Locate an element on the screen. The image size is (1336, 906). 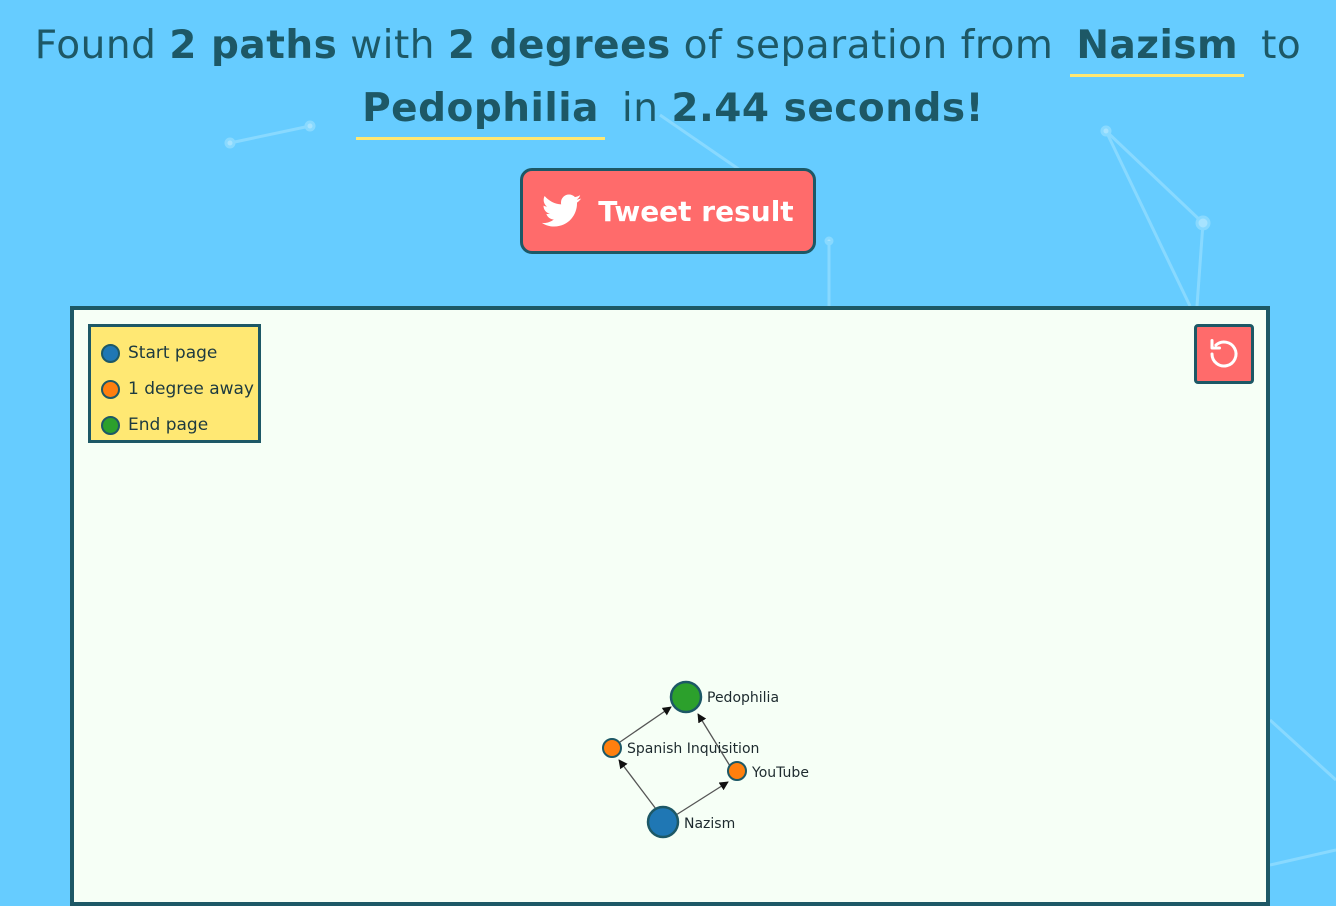
headline-to: to is located at coordinates (1281, 45).